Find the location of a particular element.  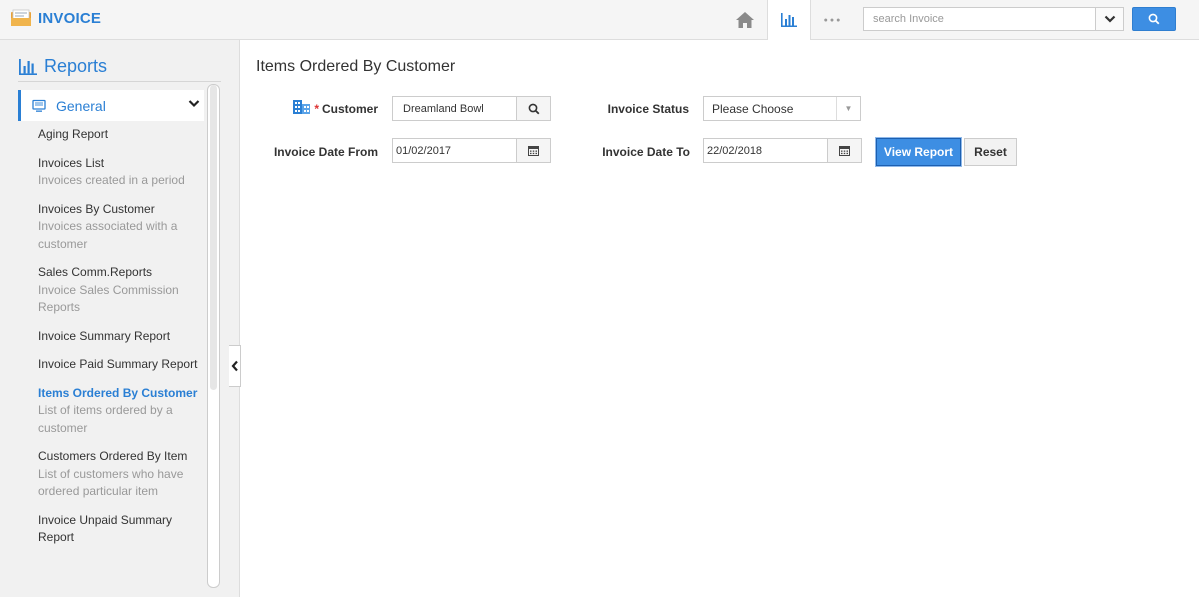

collapse-sidebar-button is located at coordinates (235, 366).